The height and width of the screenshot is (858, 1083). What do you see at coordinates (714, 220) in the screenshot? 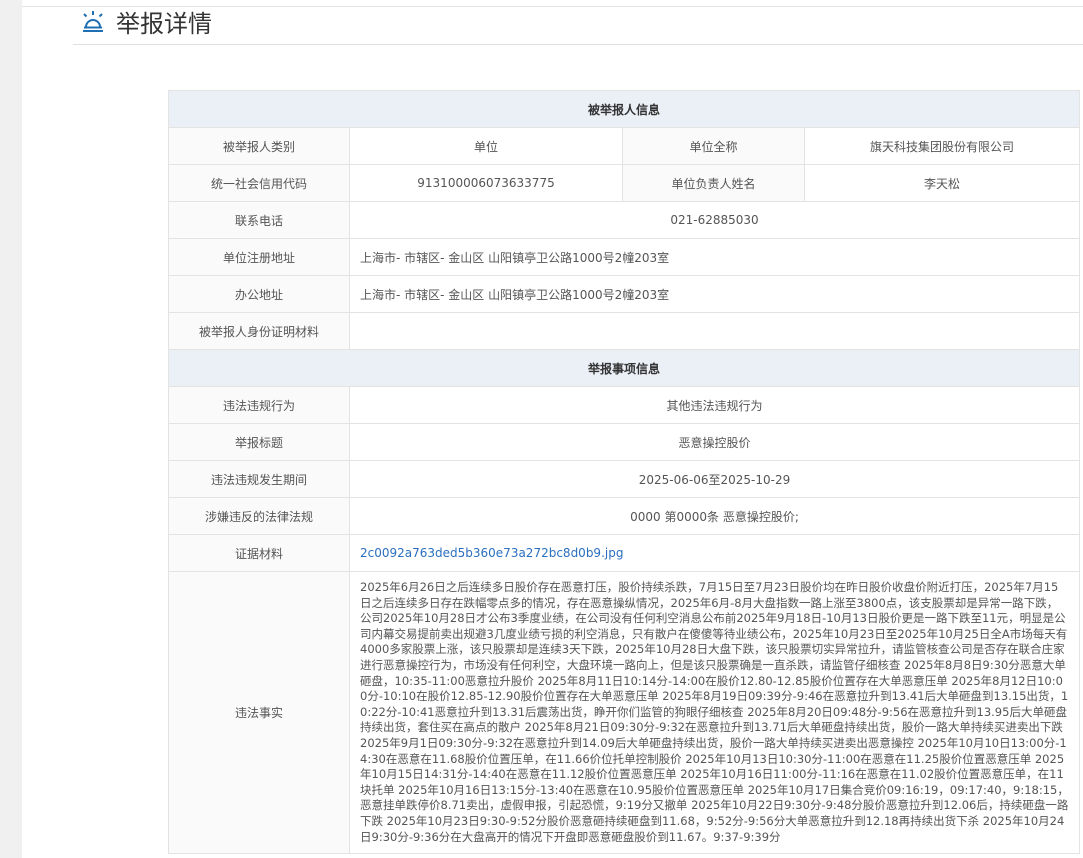
I see `field-value: 021-62885030` at bounding box center [714, 220].